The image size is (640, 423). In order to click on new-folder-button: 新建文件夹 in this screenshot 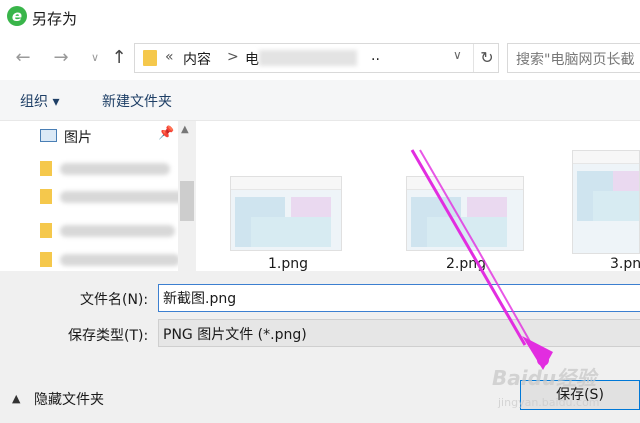, I will do `click(137, 101)`.